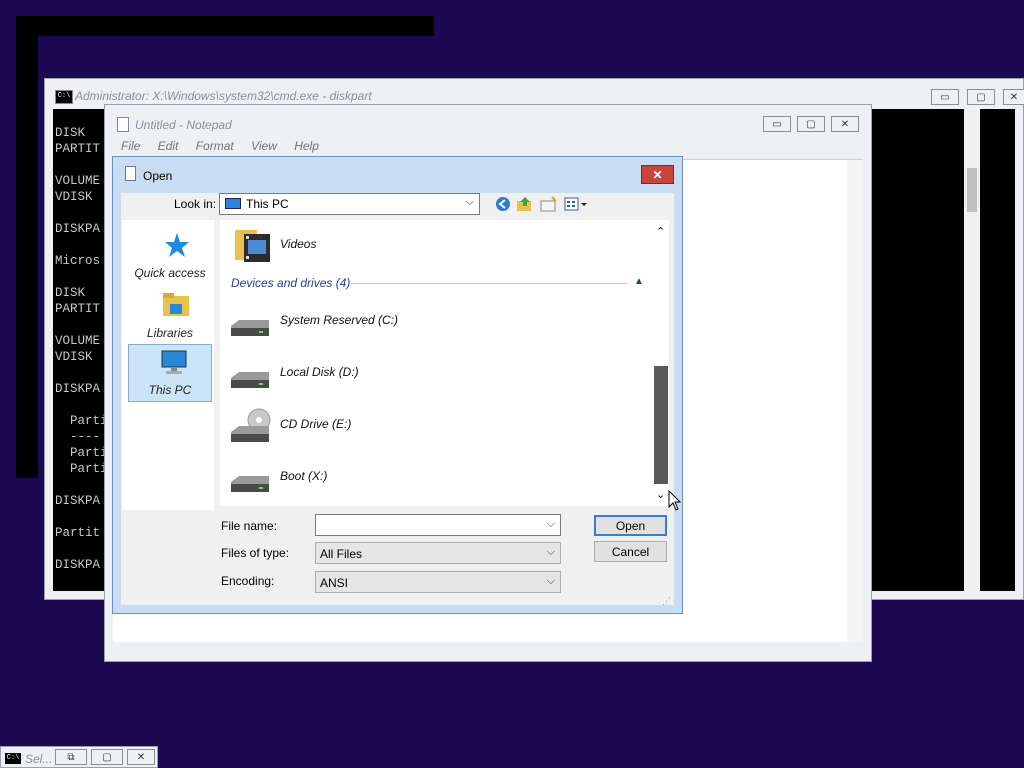 The width and height of the screenshot is (1024, 768). I want to click on open-dialog-title: Open, so click(158, 176).